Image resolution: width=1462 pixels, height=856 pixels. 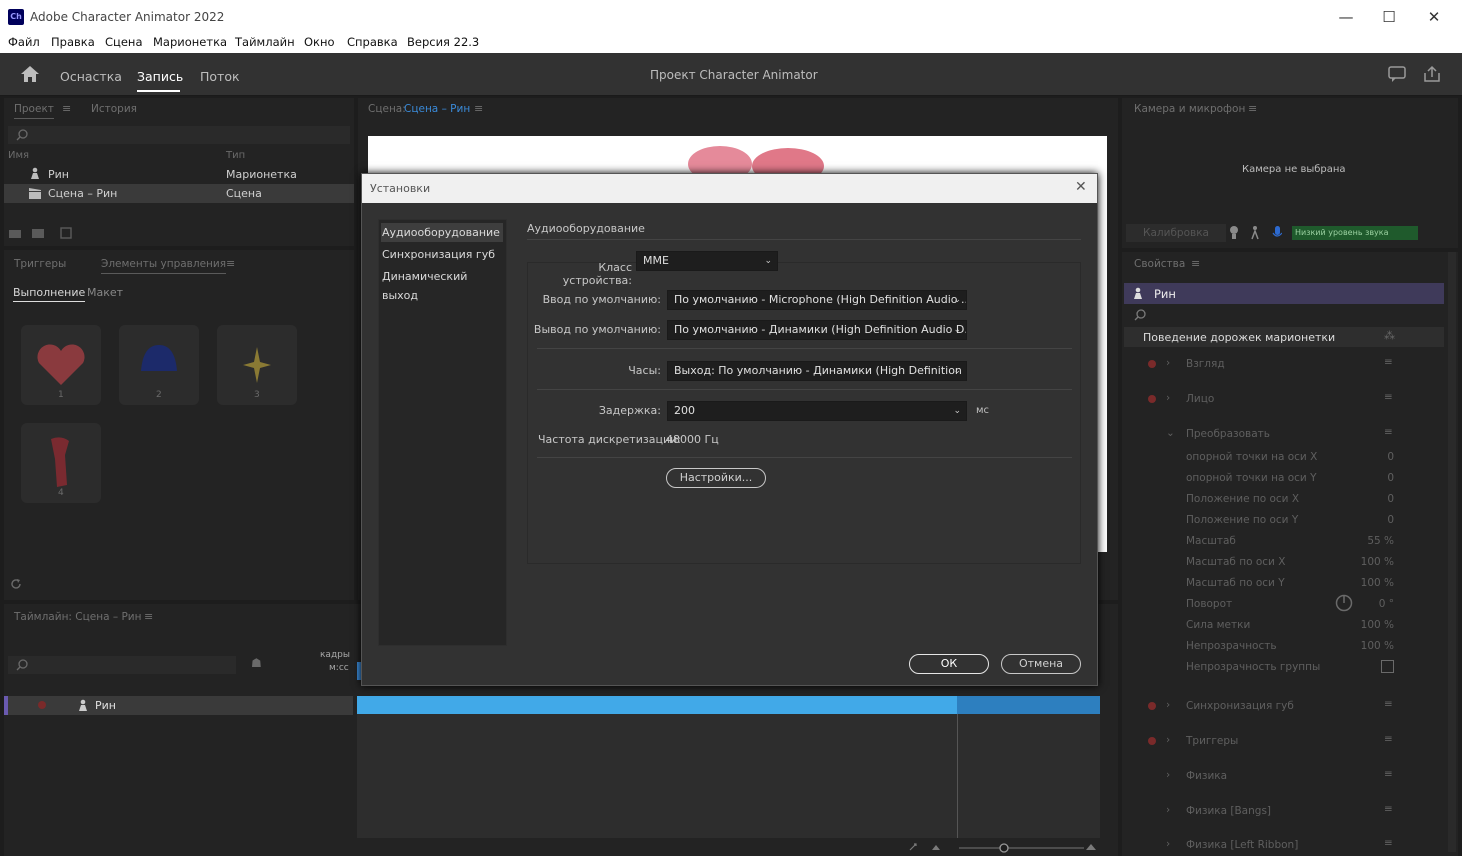 What do you see at coordinates (478, 108) in the screenshot?
I see `scene-menu-icon: ≡` at bounding box center [478, 108].